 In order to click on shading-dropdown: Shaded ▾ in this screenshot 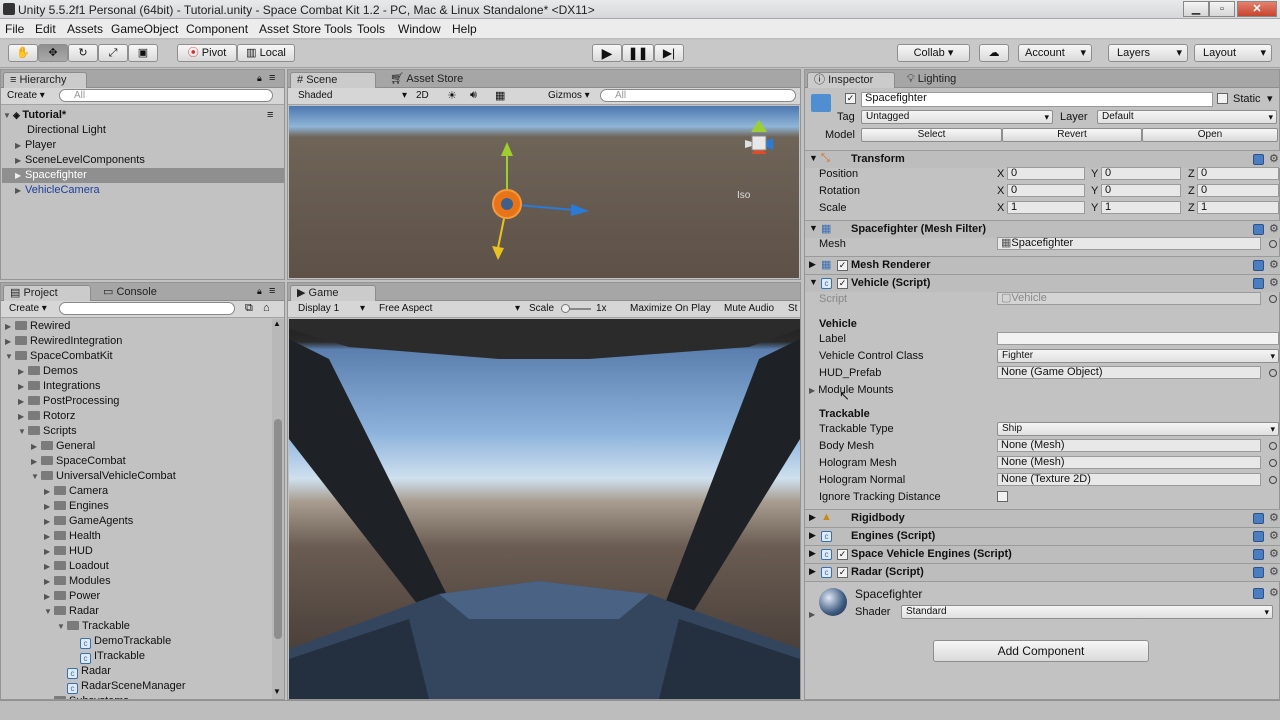, I will do `click(352, 95)`.